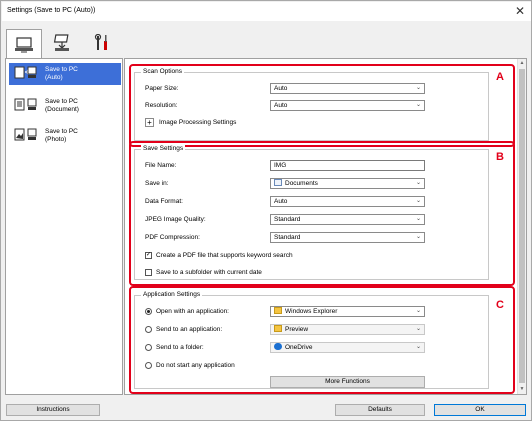 Image resolution: width=532 pixels, height=421 pixels. What do you see at coordinates (347, 219) in the screenshot?
I see `jpeg-quality-select: Standard ⌄` at bounding box center [347, 219].